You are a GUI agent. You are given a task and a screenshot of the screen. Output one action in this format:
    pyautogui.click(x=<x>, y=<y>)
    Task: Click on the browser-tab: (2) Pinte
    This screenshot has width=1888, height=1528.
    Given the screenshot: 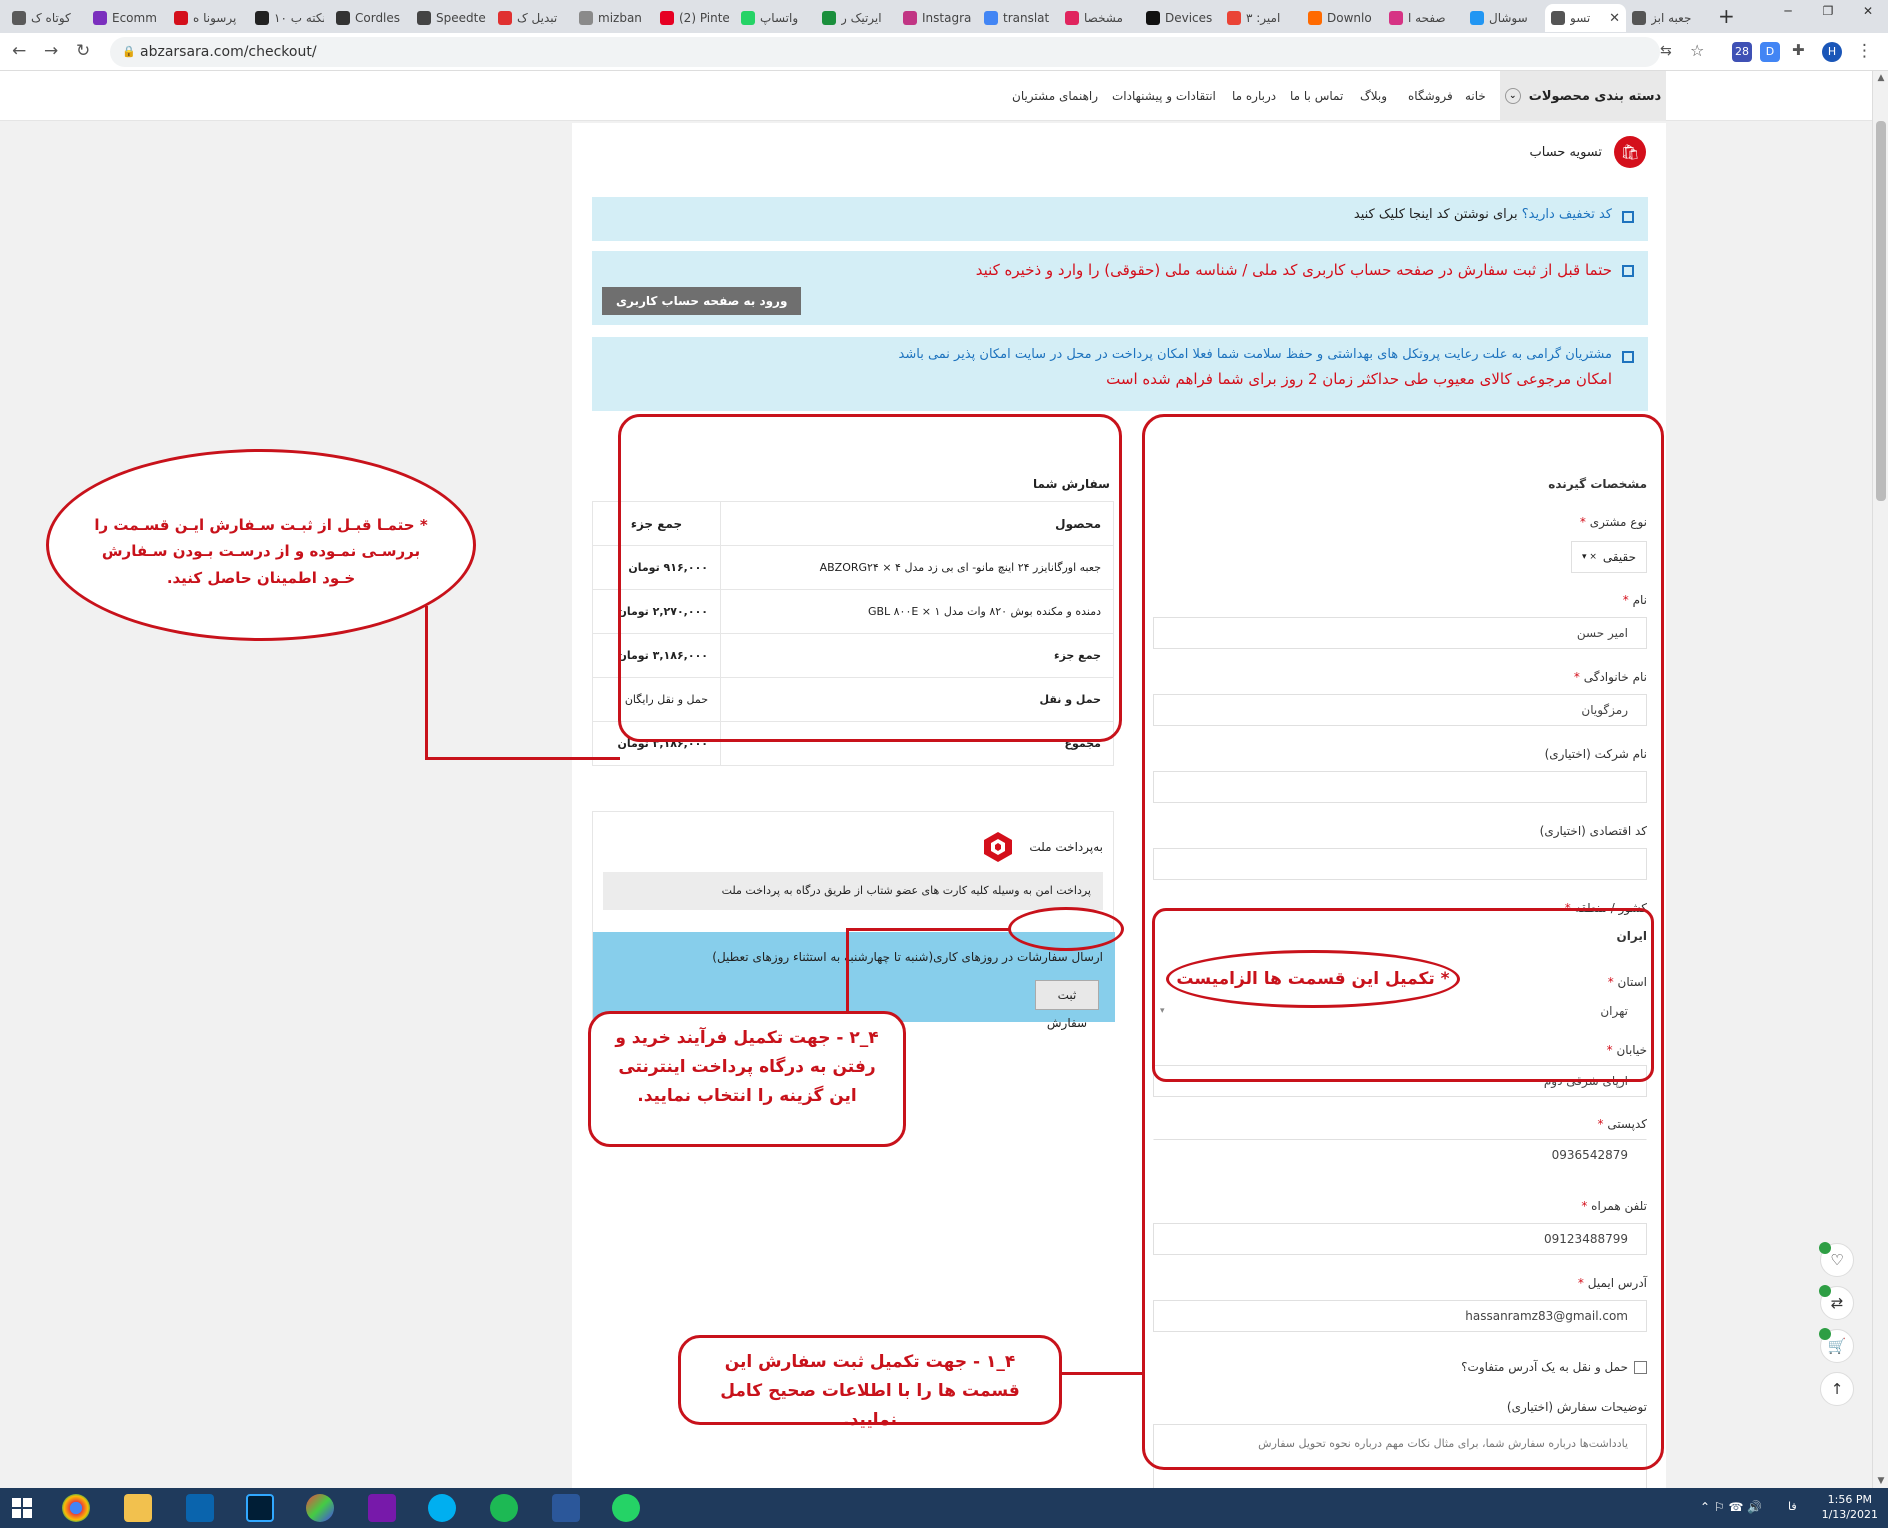 What is the action you would take?
    pyautogui.click(x=694, y=18)
    